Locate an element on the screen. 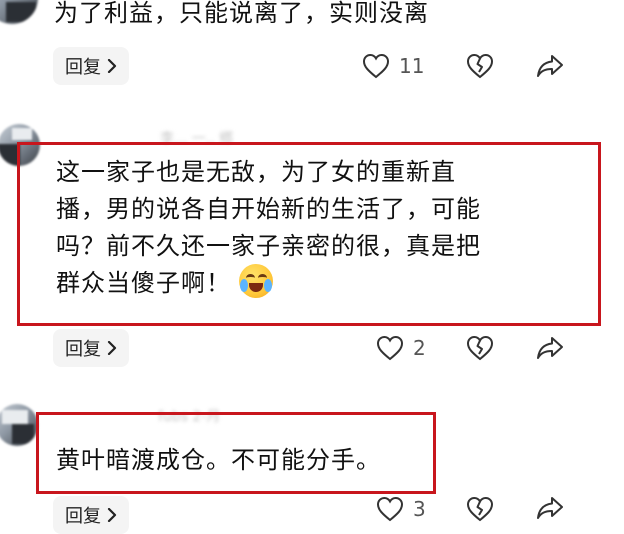  comment-text: 黄叶暗渡成仓。不可能分手。 is located at coordinates (218, 460).